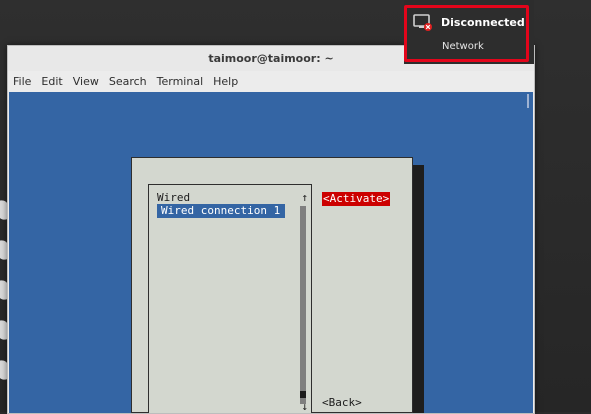 The image size is (591, 414). What do you see at coordinates (174, 197) in the screenshot?
I see `list-header-wired: Wired` at bounding box center [174, 197].